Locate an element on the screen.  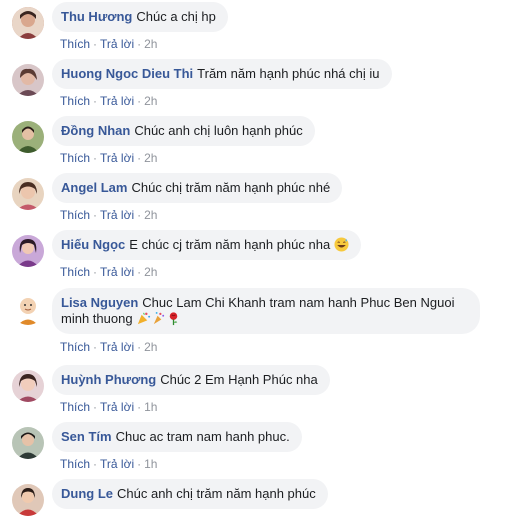
comment-text: Chúc anh chị trăm năm hạnh phúc is located at coordinates (216, 493).